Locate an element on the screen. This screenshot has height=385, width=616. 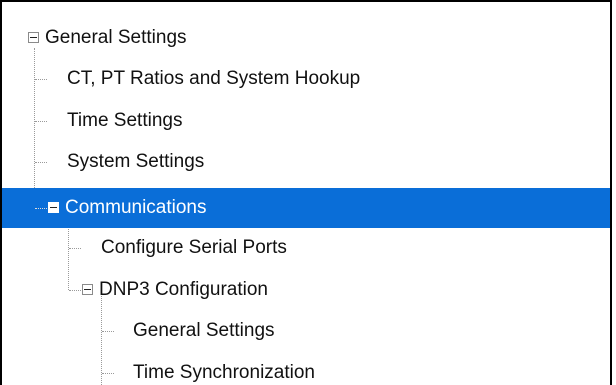
tree-item-dnp3-general-settings: General Settings is located at coordinates (306, 331).